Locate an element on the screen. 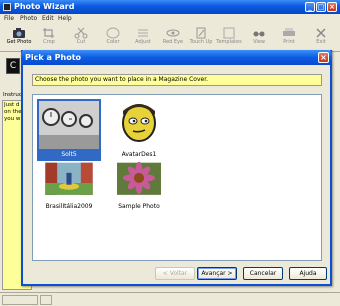 This screenshot has width=340, height=306. cancel-button: Cancelar is located at coordinates (263, 273).